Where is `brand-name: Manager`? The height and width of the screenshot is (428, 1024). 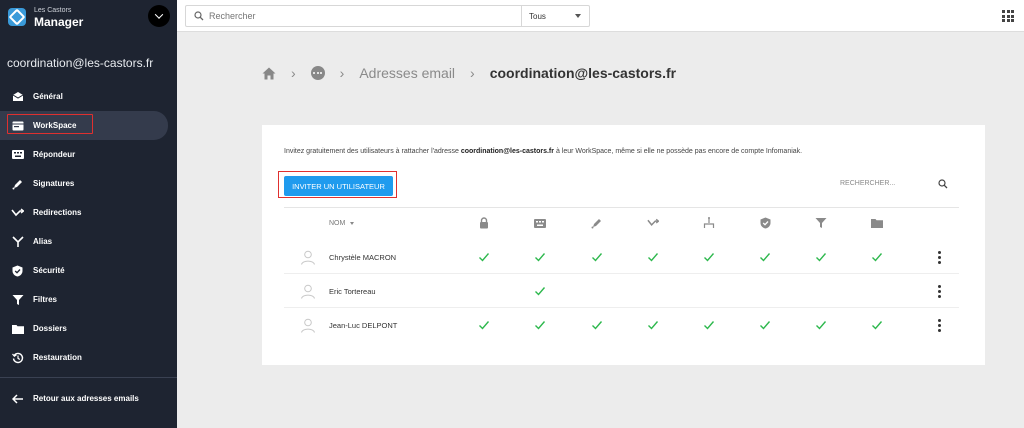 brand-name: Manager is located at coordinates (59, 21).